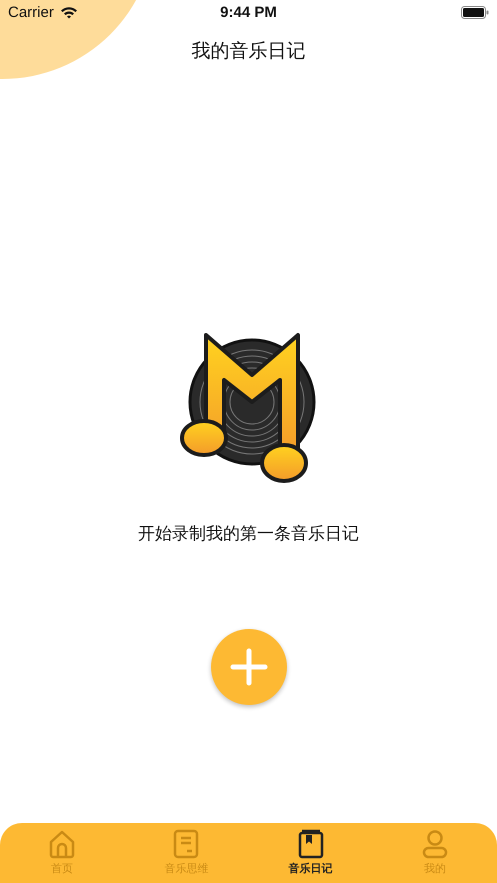  I want to click on empty-state-message: 开始录制我的第一条音乐日记, so click(248, 534).